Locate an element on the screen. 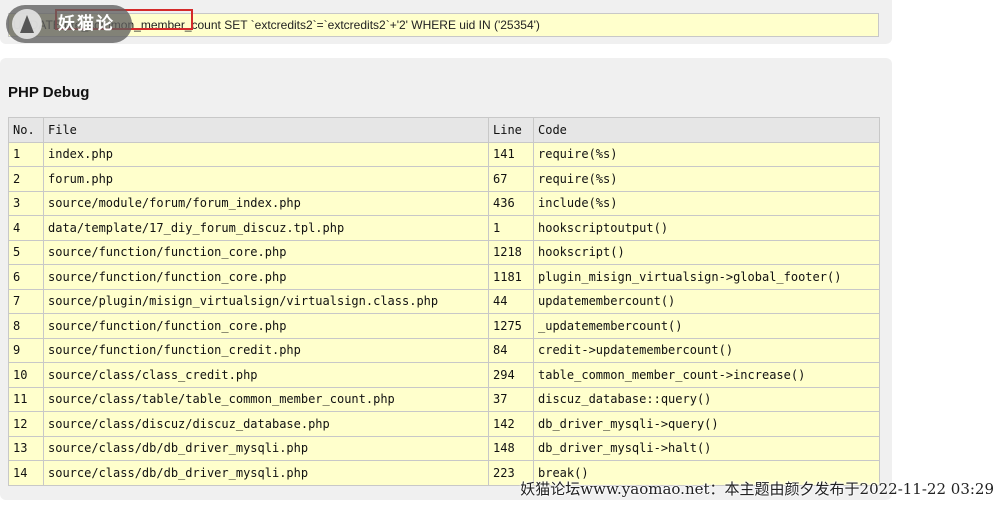  cell-no: 4 is located at coordinates (26, 228).